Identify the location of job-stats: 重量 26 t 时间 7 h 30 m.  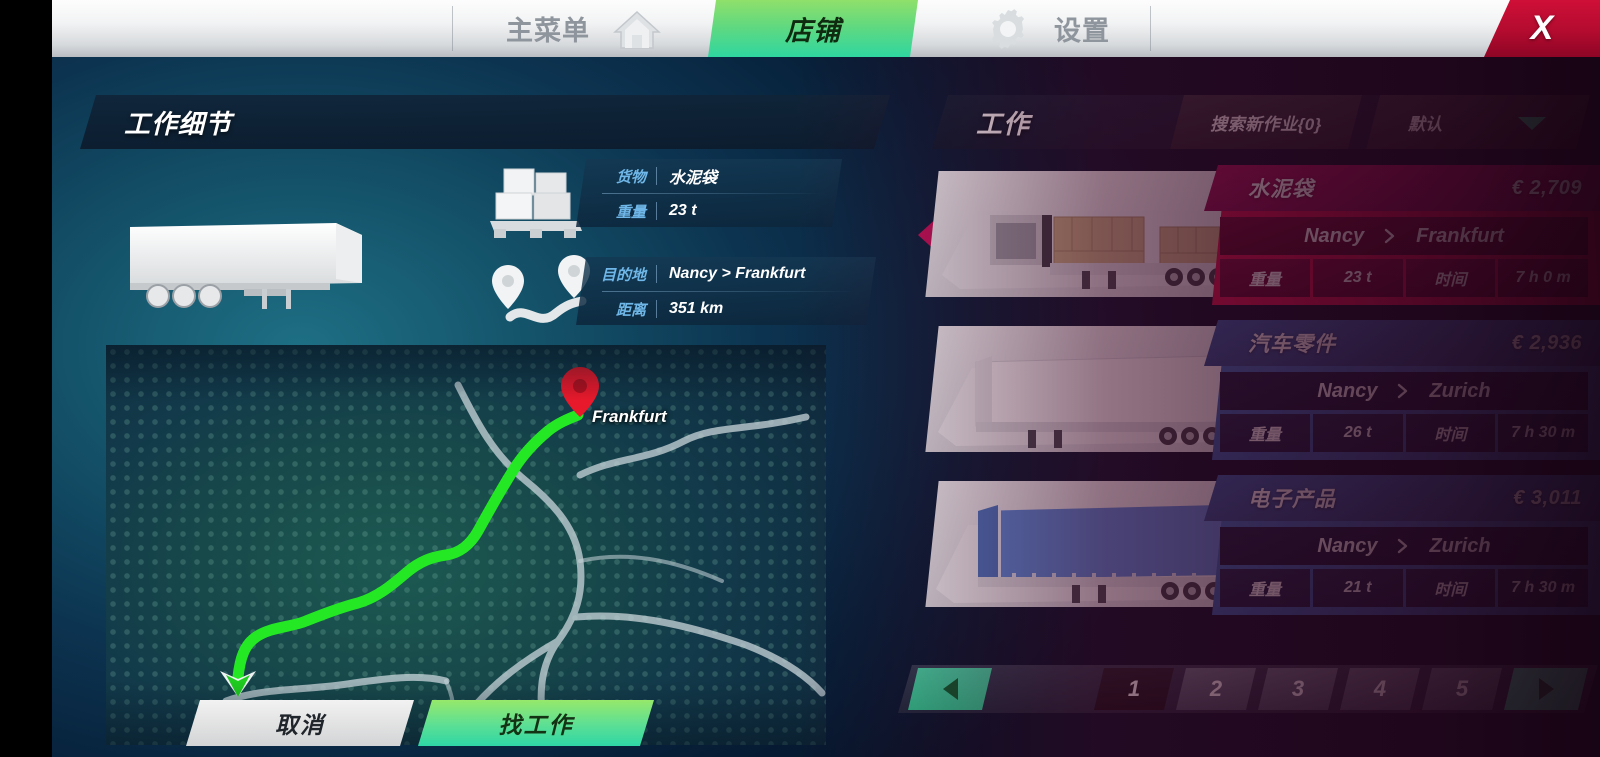
(1404, 433).